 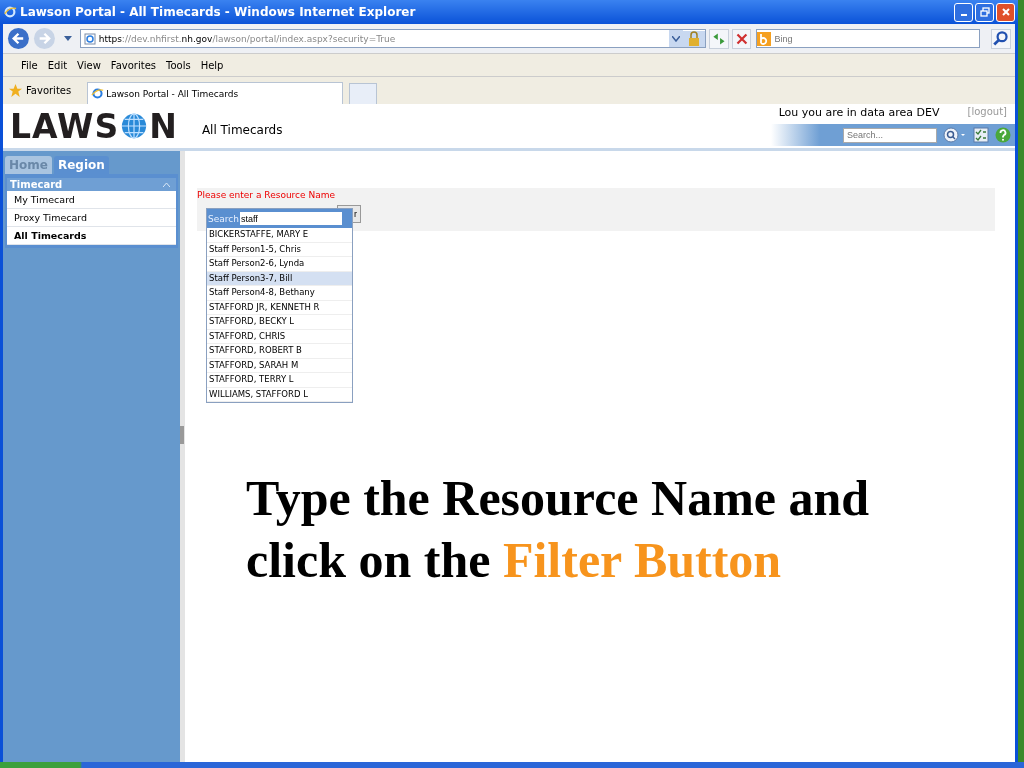 I want to click on list-option: Staff Person1-5, Chris, so click(x=279, y=249).